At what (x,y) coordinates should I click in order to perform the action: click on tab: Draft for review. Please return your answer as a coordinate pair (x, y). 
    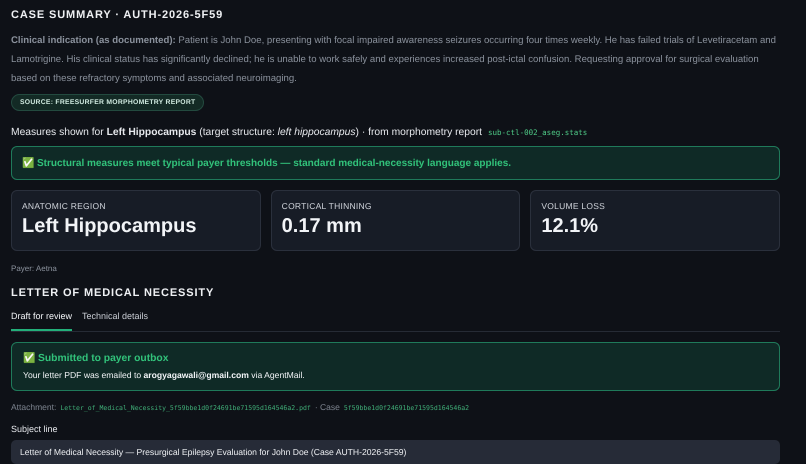
    Looking at the image, I should click on (41, 321).